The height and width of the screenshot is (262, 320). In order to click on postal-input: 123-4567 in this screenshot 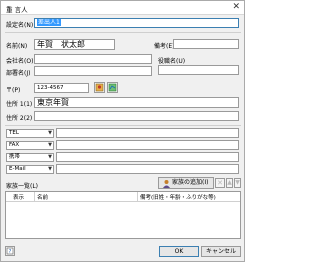, I will do `click(61, 88)`.